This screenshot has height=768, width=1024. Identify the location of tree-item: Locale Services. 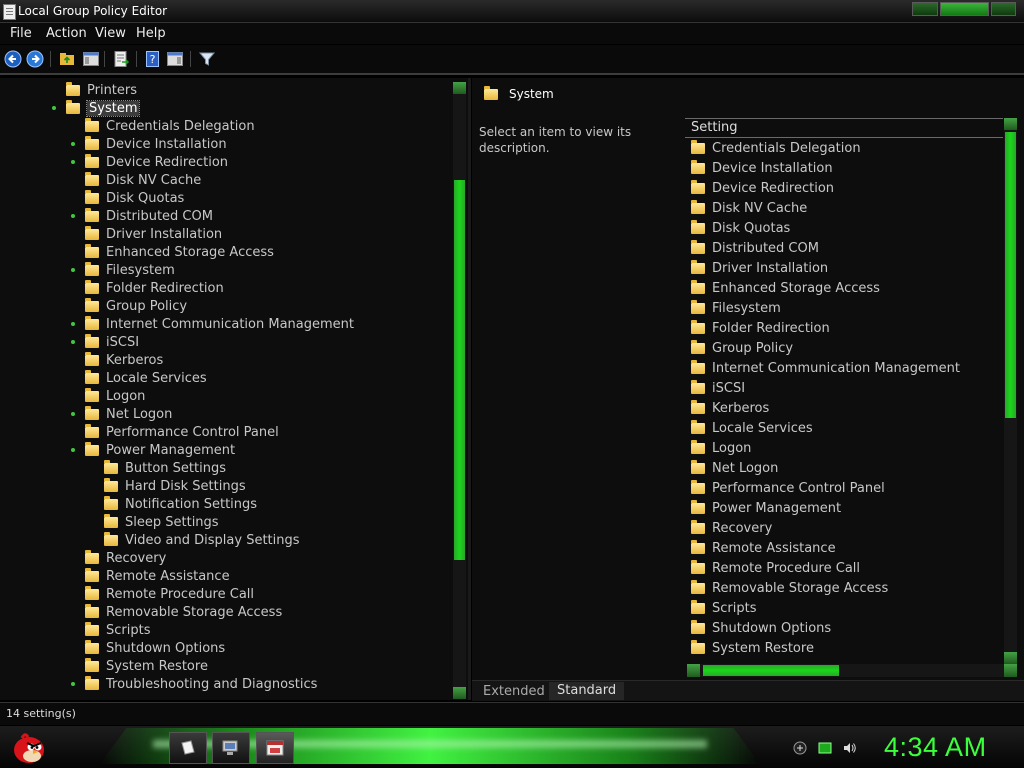
(146, 378).